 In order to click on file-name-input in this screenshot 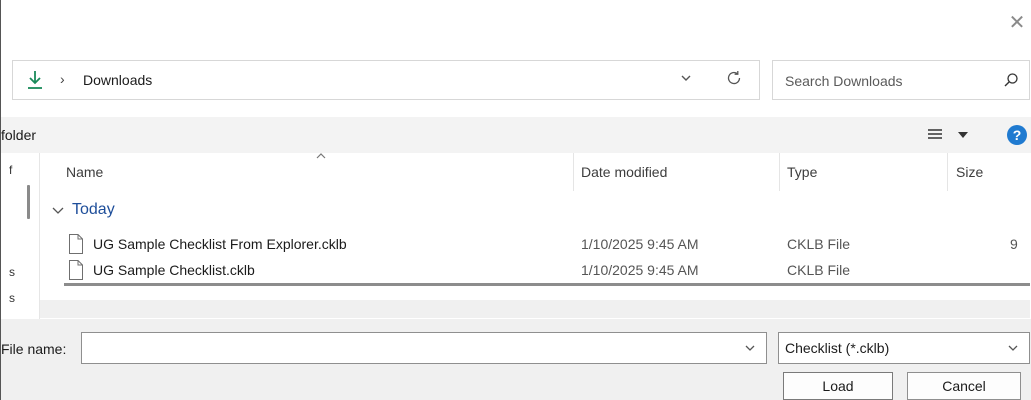, I will do `click(410, 349)`.